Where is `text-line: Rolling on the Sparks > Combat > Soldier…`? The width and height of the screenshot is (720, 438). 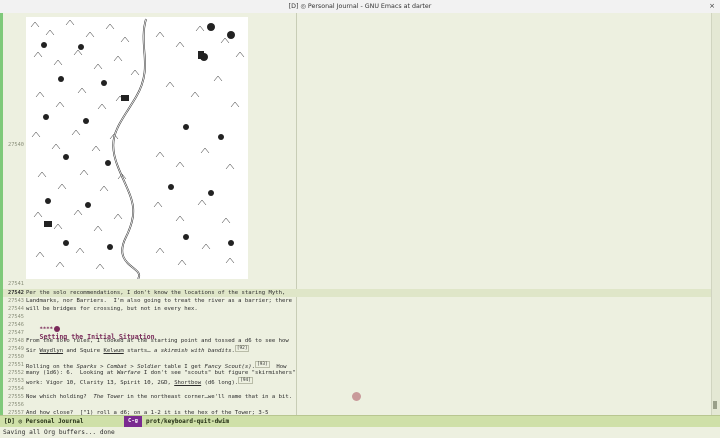
text-line: Rolling on the Sparks > Combat > Soldier… is located at coordinates (156, 365).